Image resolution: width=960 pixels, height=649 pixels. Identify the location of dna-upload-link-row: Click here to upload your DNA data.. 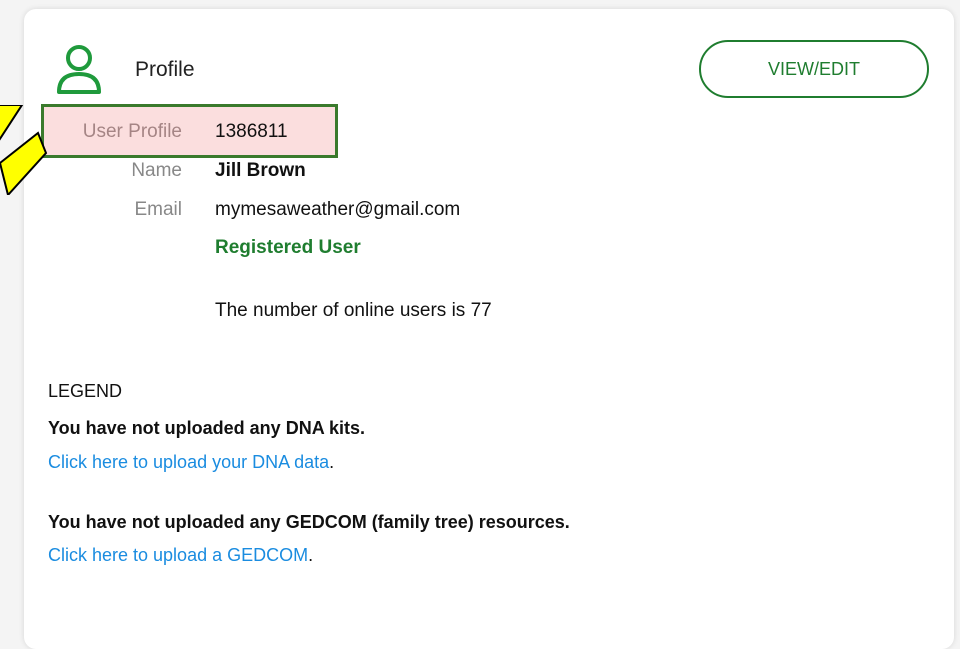
(191, 462).